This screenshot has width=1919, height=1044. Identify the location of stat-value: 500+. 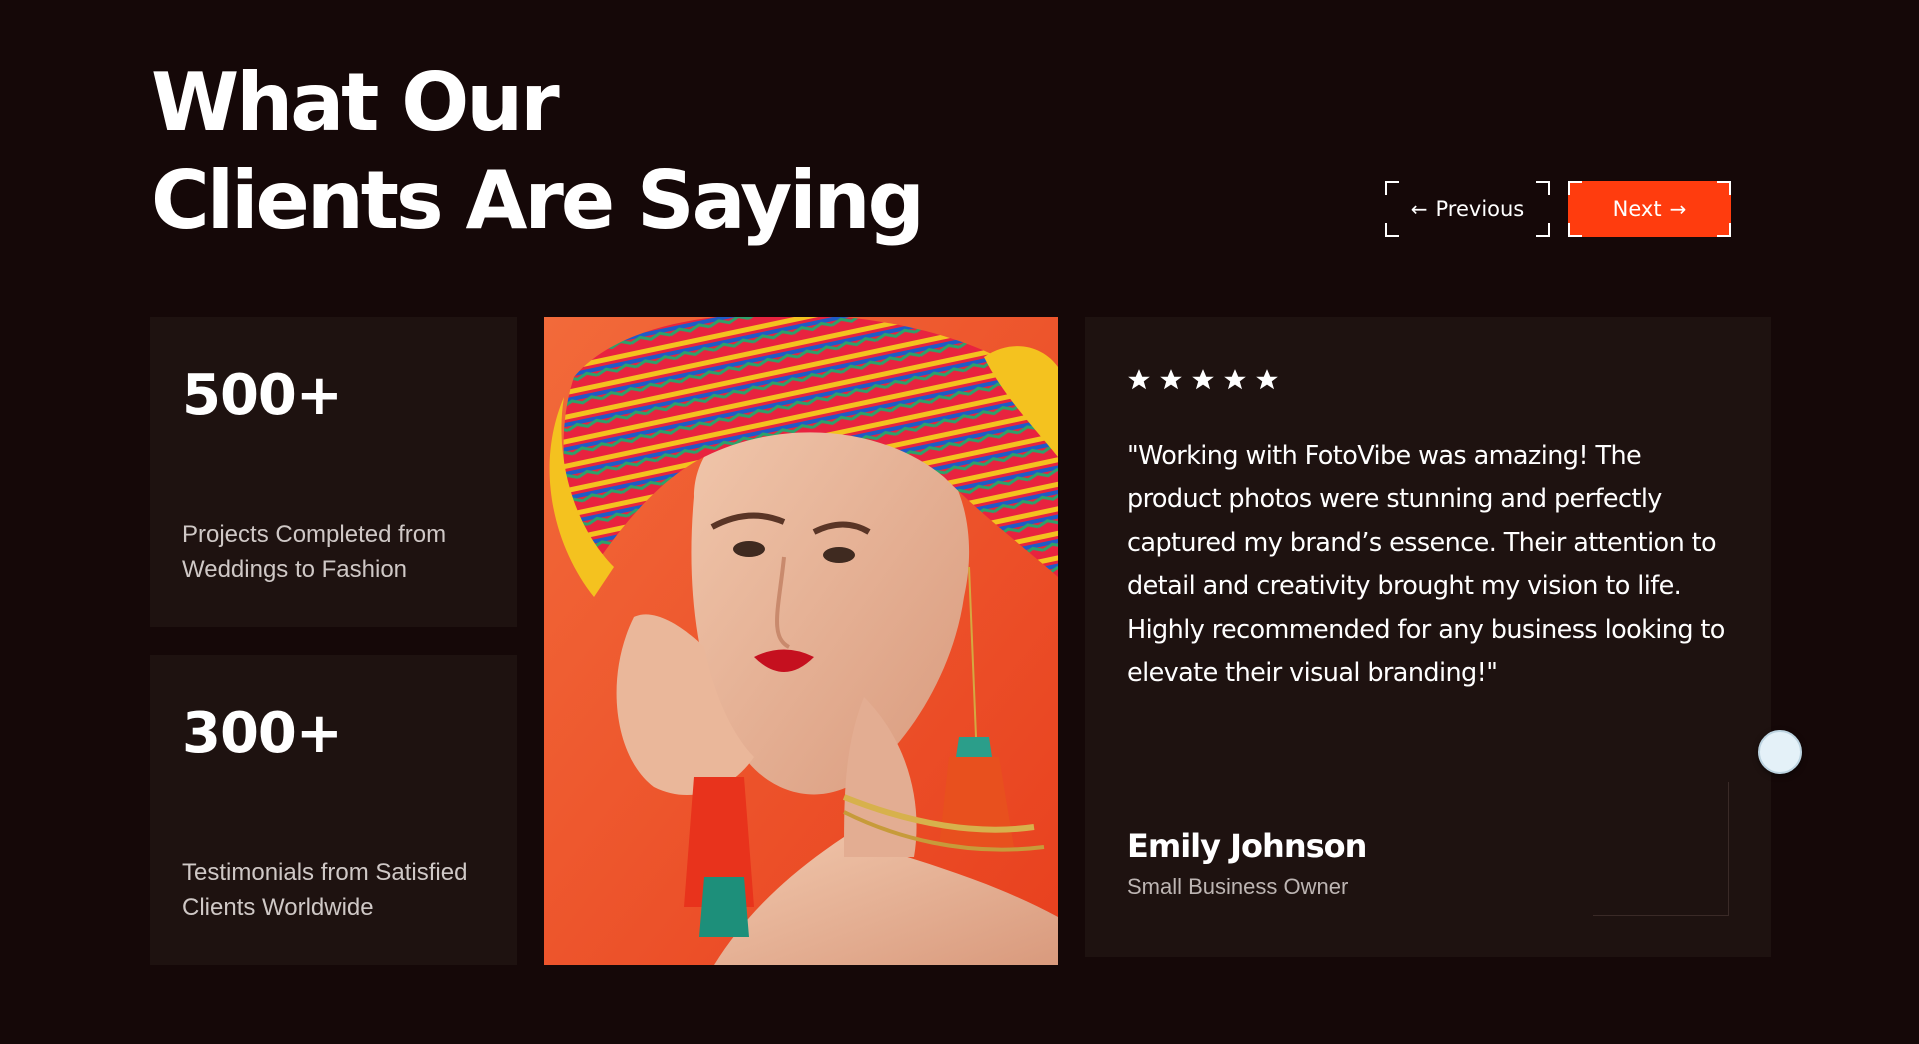
(262, 395).